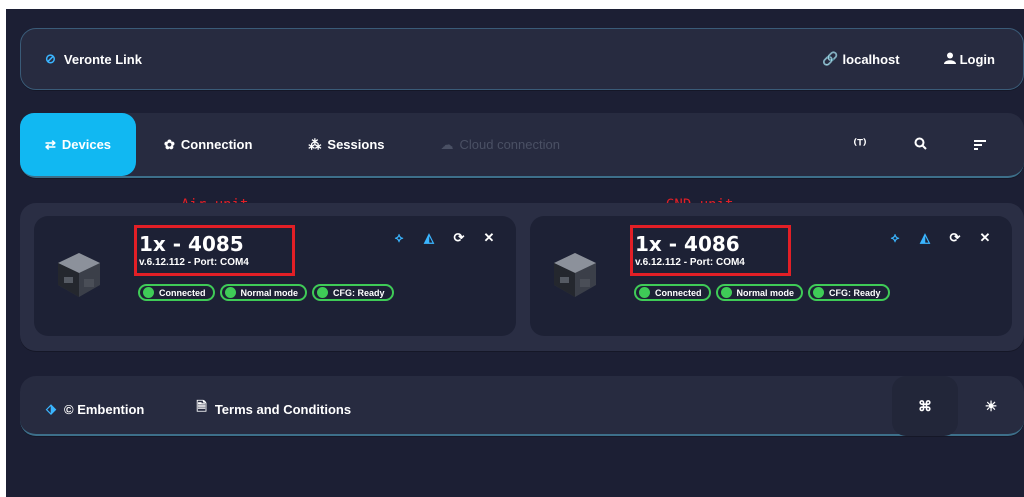 The height and width of the screenshot is (497, 1024). I want to click on embention-logo-icon: ⬗, so click(51, 408).